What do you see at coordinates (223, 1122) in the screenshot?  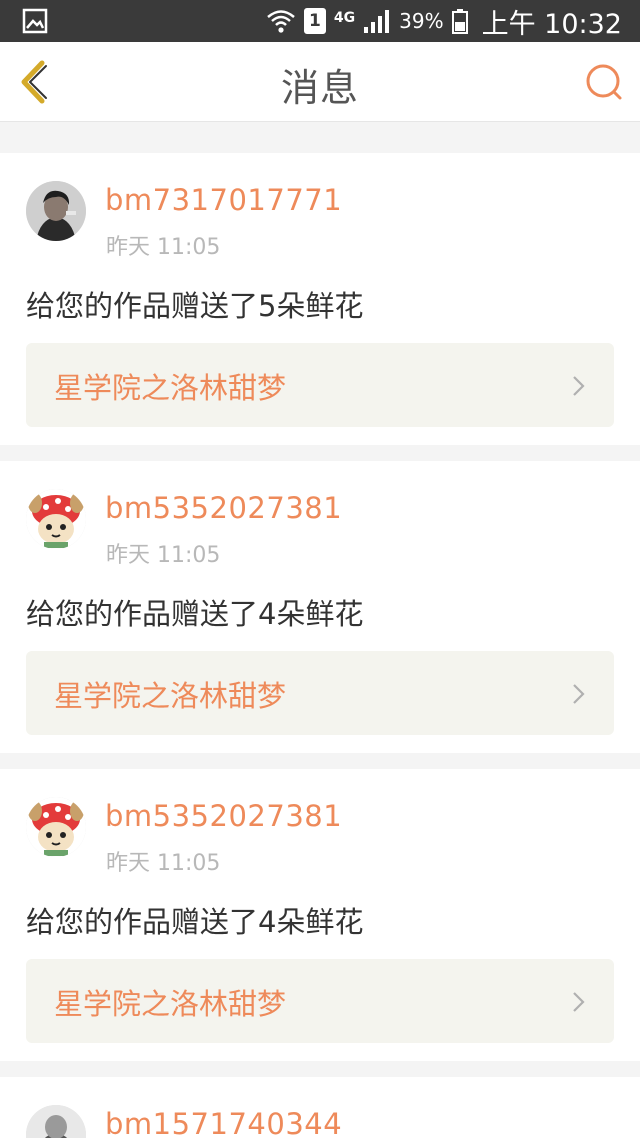 I see `username: bm1571740344` at bounding box center [223, 1122].